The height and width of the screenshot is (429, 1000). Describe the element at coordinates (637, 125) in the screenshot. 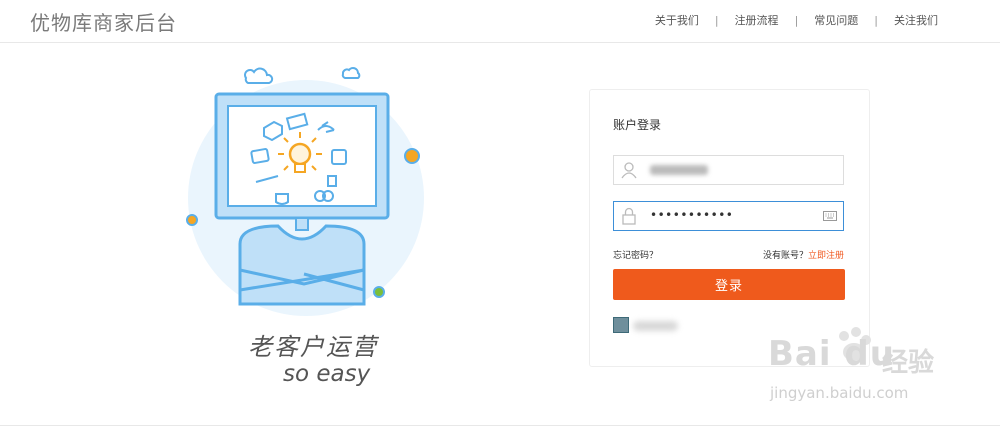

I see `login-panel-title: 账户登录` at that location.